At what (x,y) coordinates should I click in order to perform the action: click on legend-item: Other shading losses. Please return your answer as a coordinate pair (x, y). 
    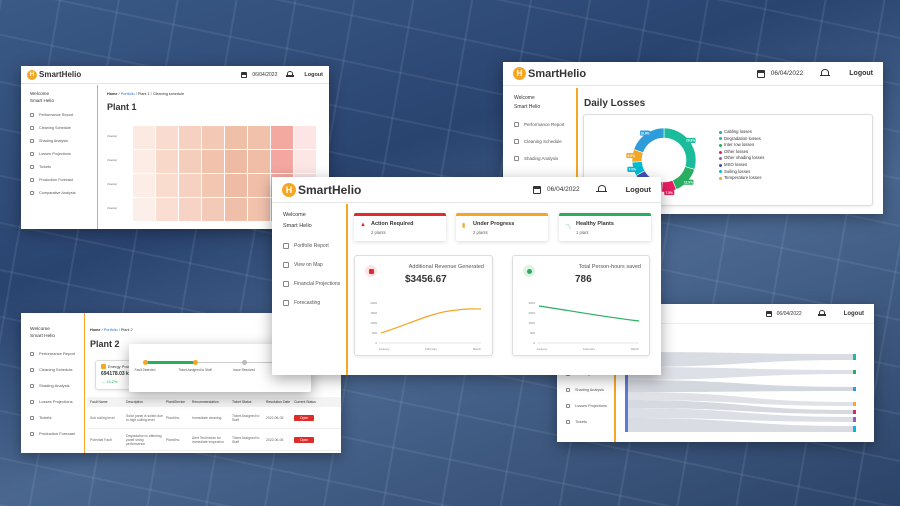
    Looking at the image, I should click on (741, 158).